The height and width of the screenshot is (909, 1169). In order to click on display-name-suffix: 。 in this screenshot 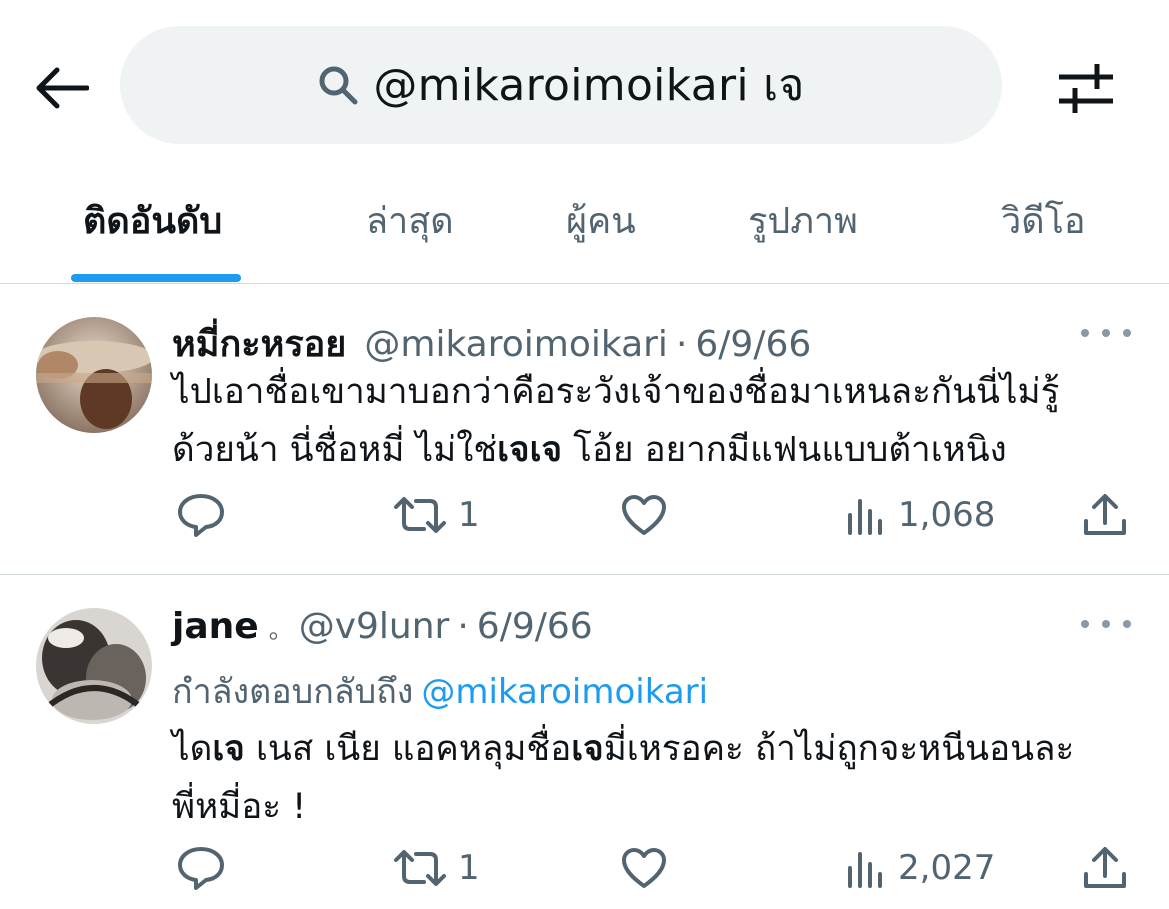, I will do `click(280, 630)`.